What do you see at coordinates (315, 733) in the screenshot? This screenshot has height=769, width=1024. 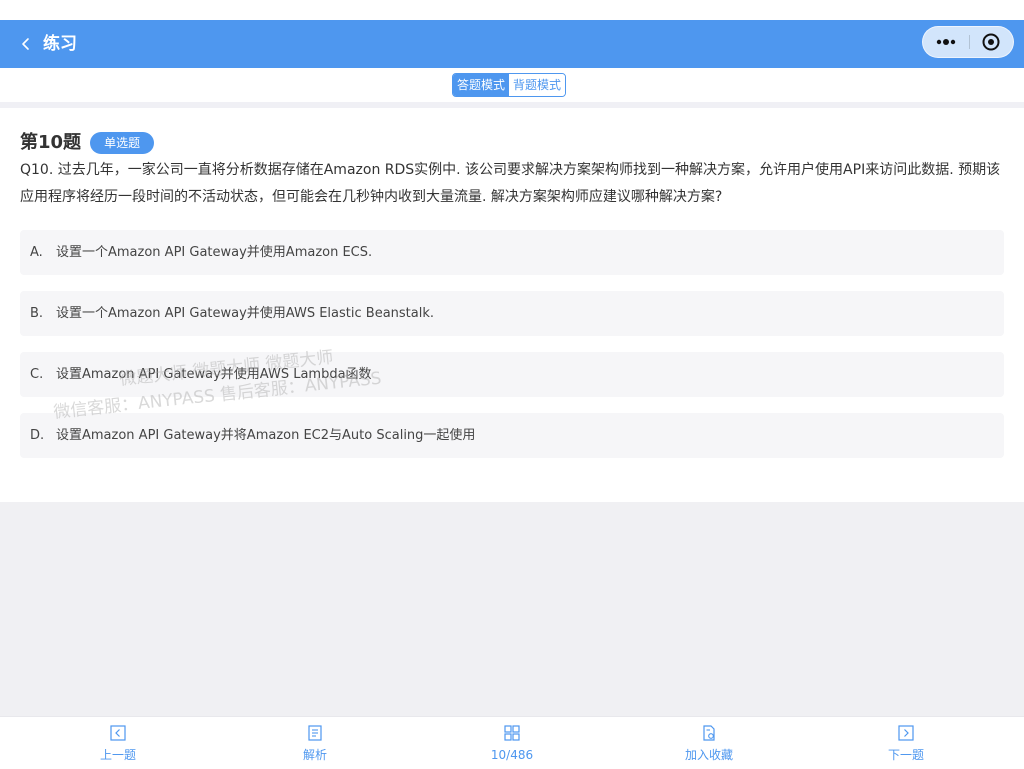 I see `document-icon` at bounding box center [315, 733].